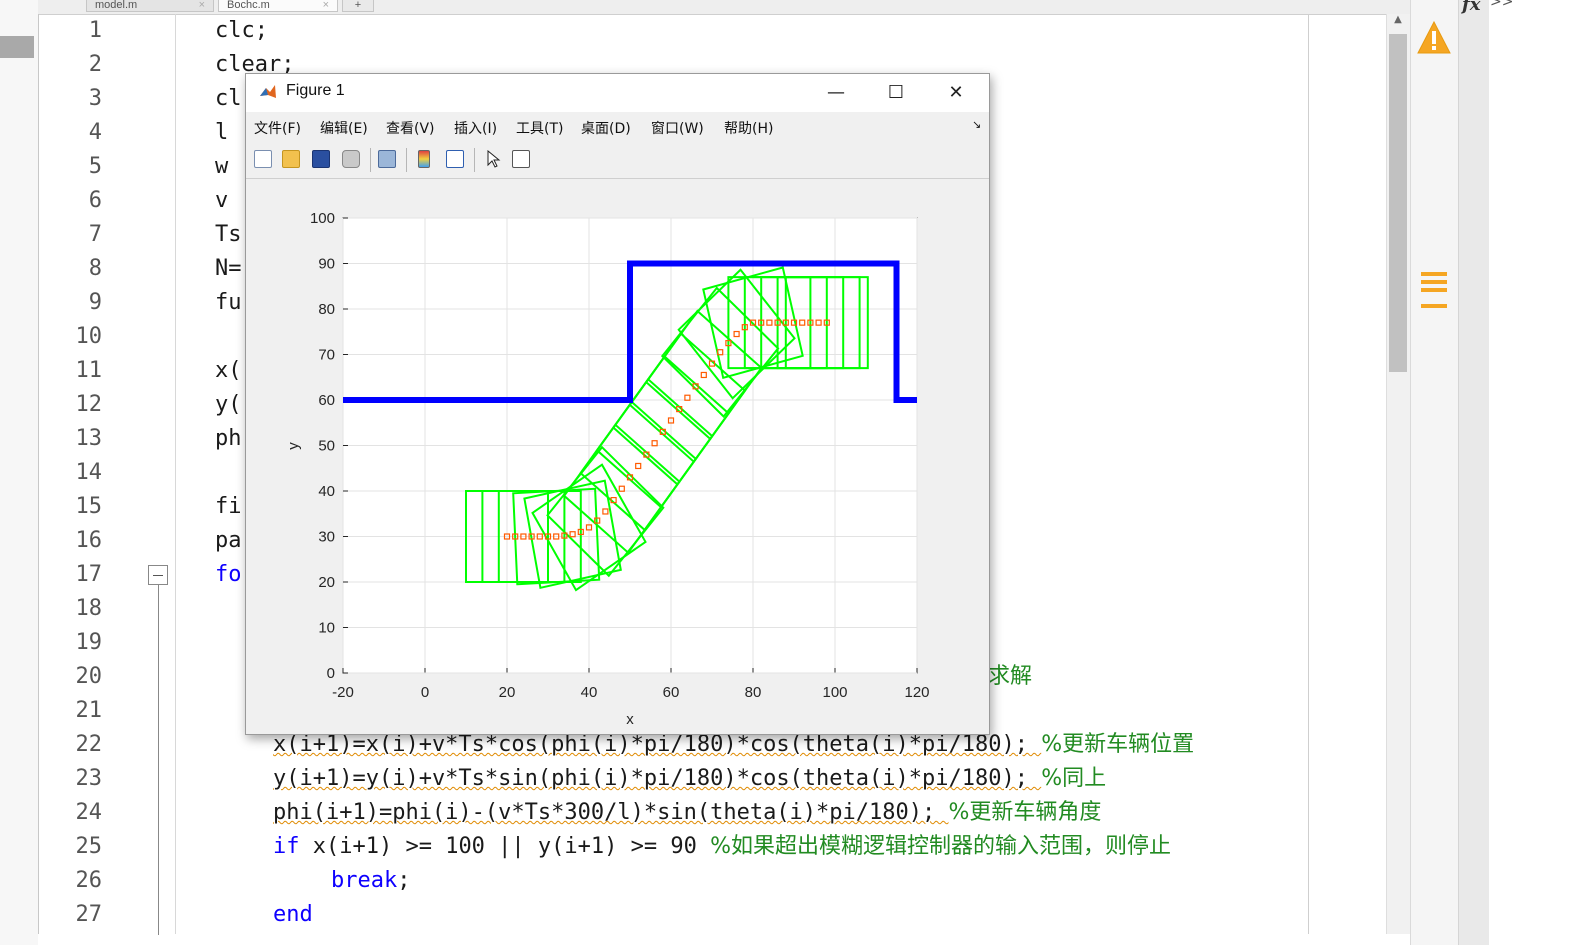 The height and width of the screenshot is (945, 1591). What do you see at coordinates (71, 439) in the screenshot?
I see `line-number: 13` at bounding box center [71, 439].